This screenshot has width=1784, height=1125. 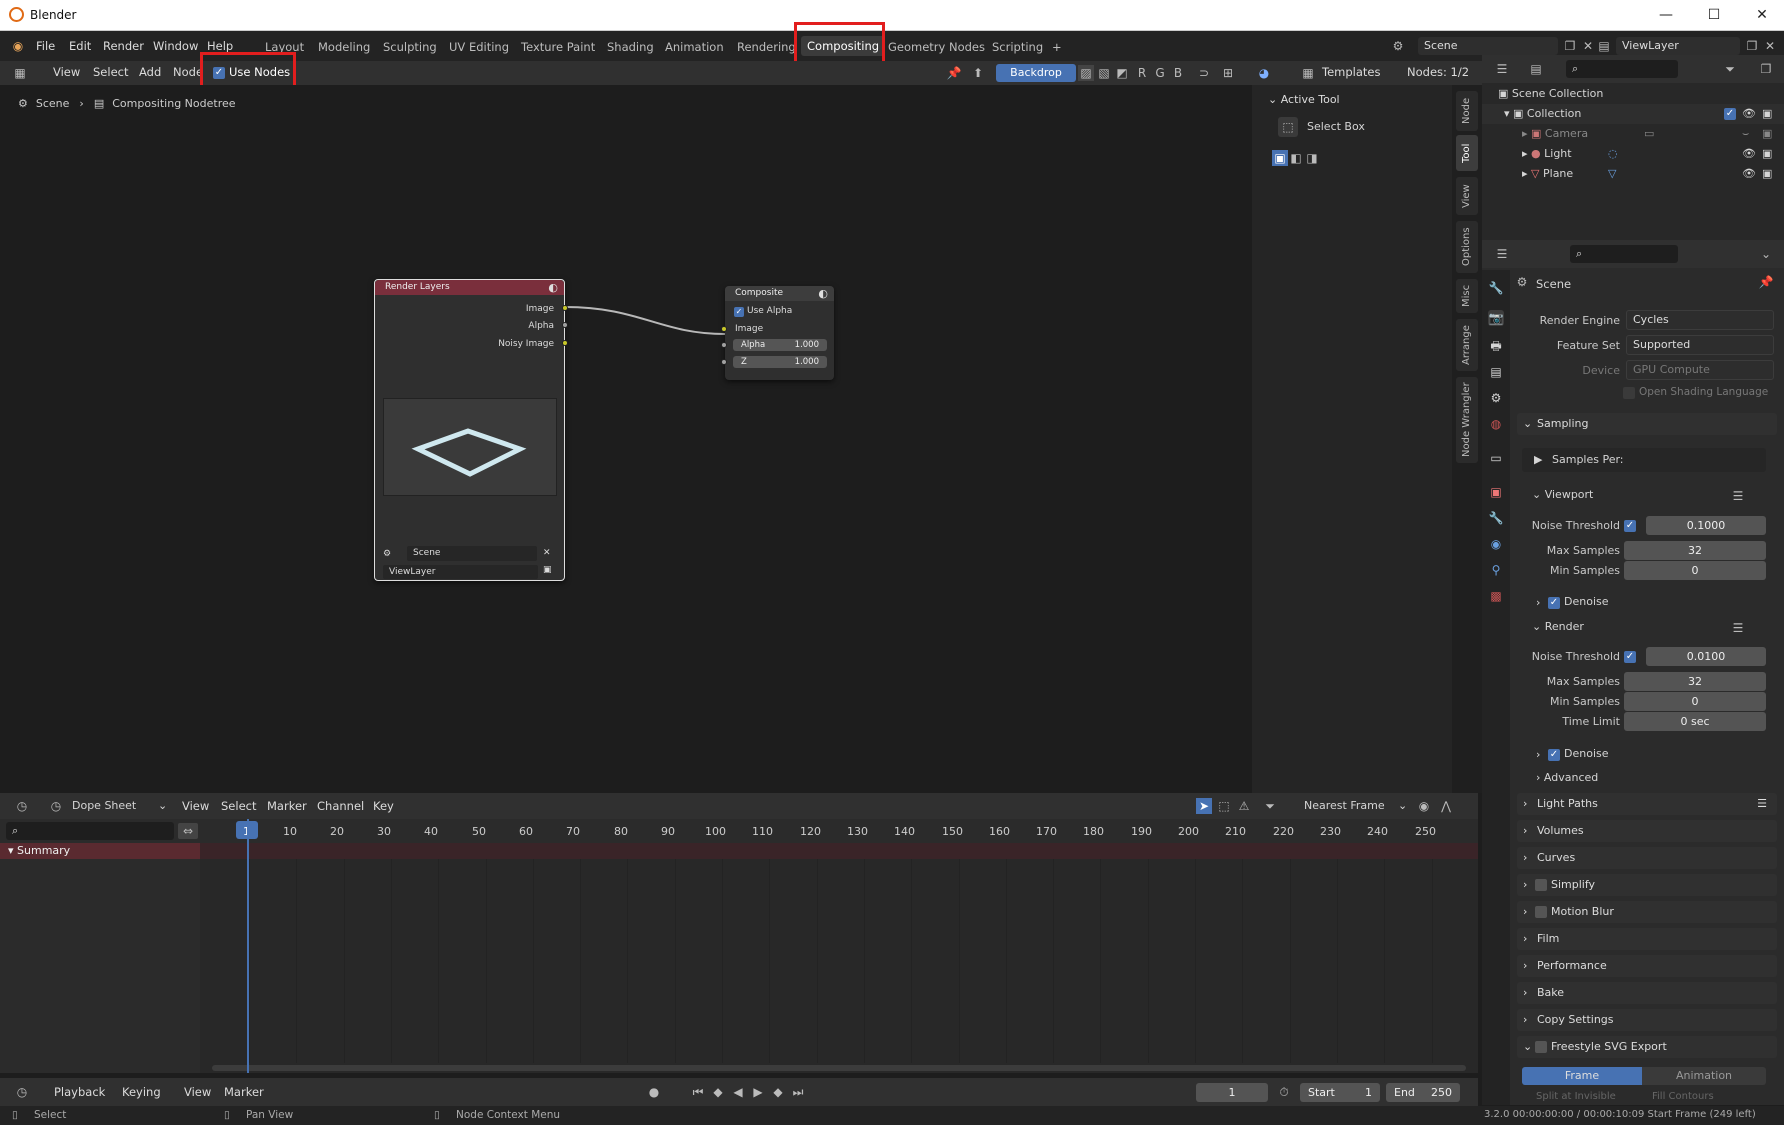 What do you see at coordinates (1541, 1047) in the screenshot?
I see `freestyle-svg-checkbox` at bounding box center [1541, 1047].